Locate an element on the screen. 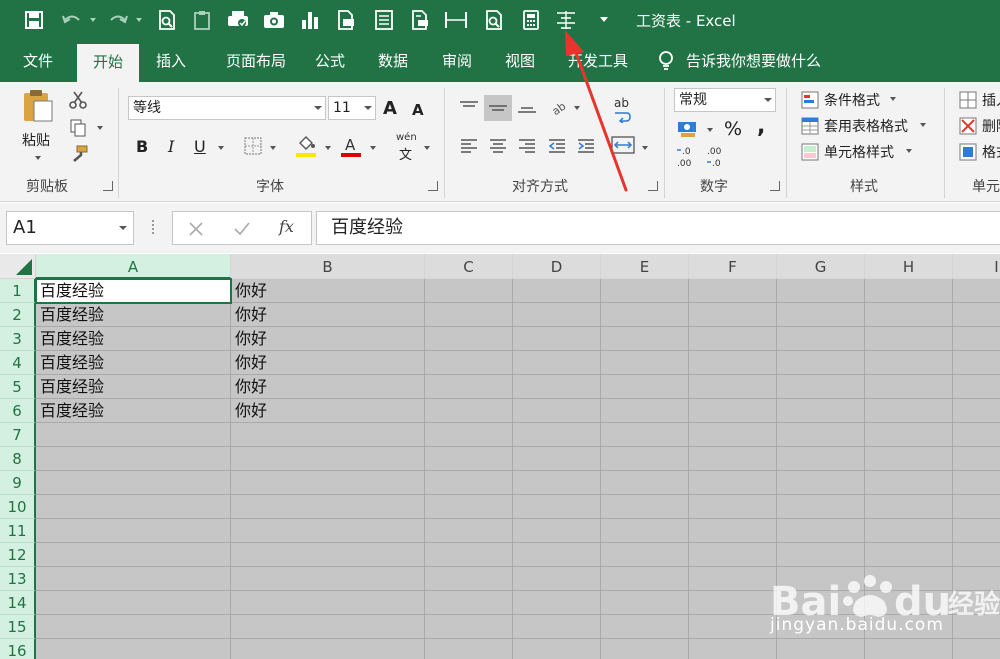 This screenshot has width=1000, height=659. svg-text: 经验 is located at coordinates (974, 604).